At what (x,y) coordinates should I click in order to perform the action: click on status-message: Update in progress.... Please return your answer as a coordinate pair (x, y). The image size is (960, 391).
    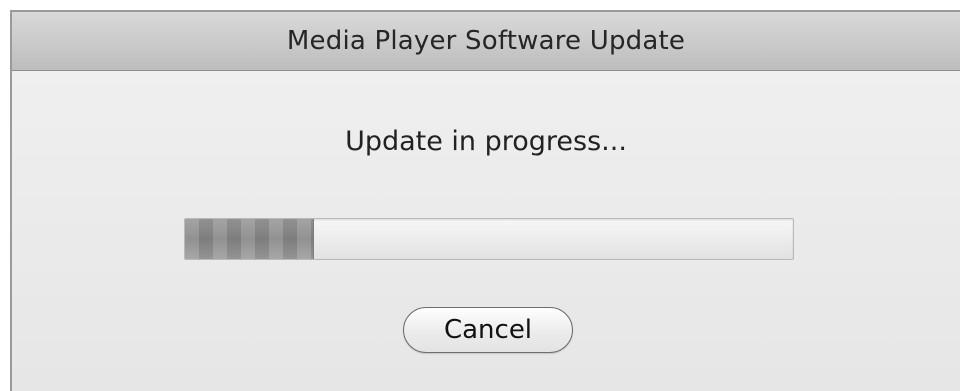
    Looking at the image, I should click on (486, 141).